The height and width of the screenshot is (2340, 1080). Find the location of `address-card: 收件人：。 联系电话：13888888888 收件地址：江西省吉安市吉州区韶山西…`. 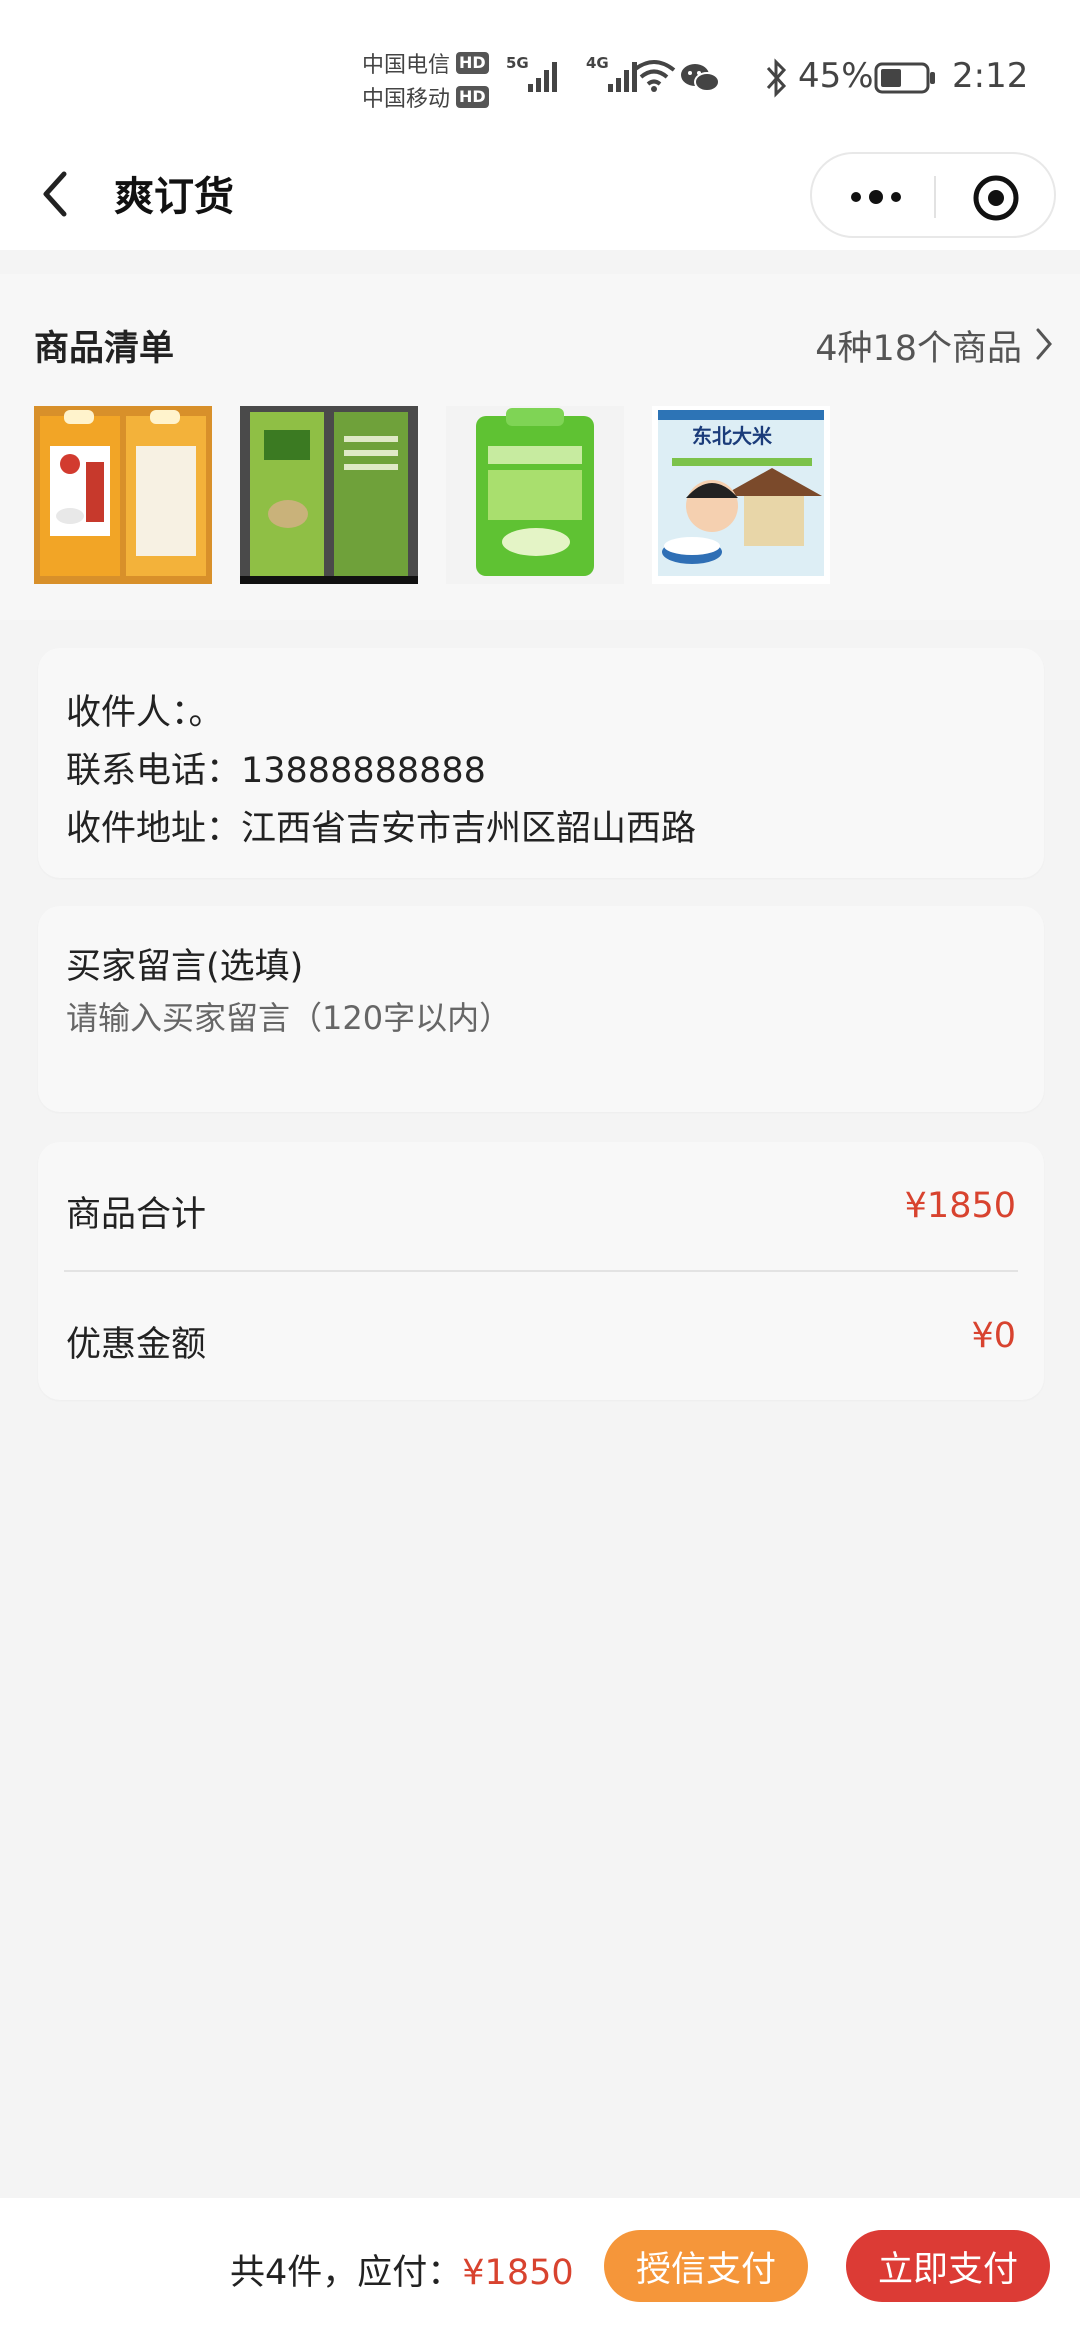

address-card: 收件人：。 联系电话：13888888888 收件地址：江西省吉安市吉州区韶山西… is located at coordinates (541, 763).